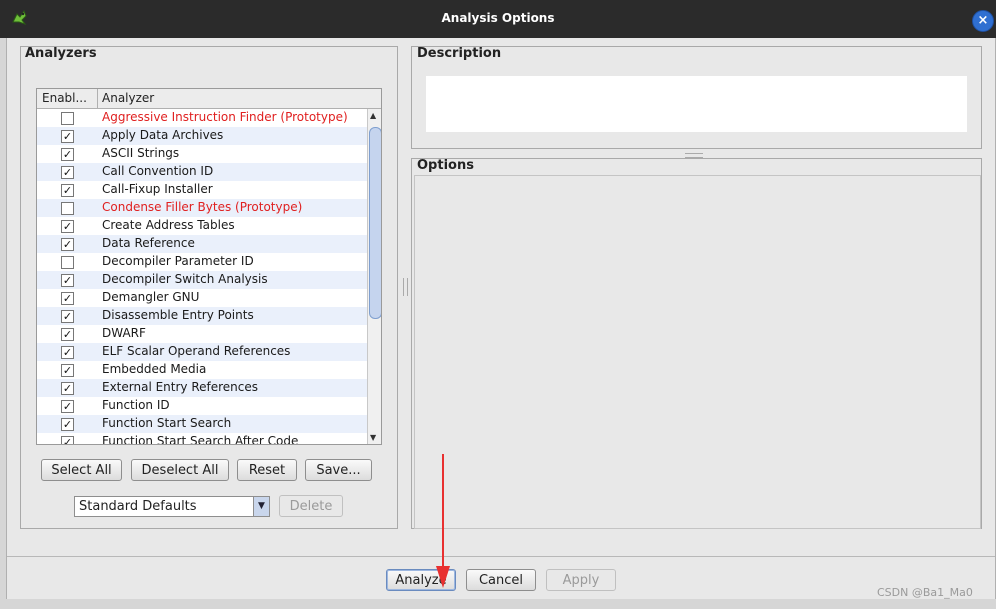  Describe the element at coordinates (696, 104) in the screenshot. I see `description-box` at that location.